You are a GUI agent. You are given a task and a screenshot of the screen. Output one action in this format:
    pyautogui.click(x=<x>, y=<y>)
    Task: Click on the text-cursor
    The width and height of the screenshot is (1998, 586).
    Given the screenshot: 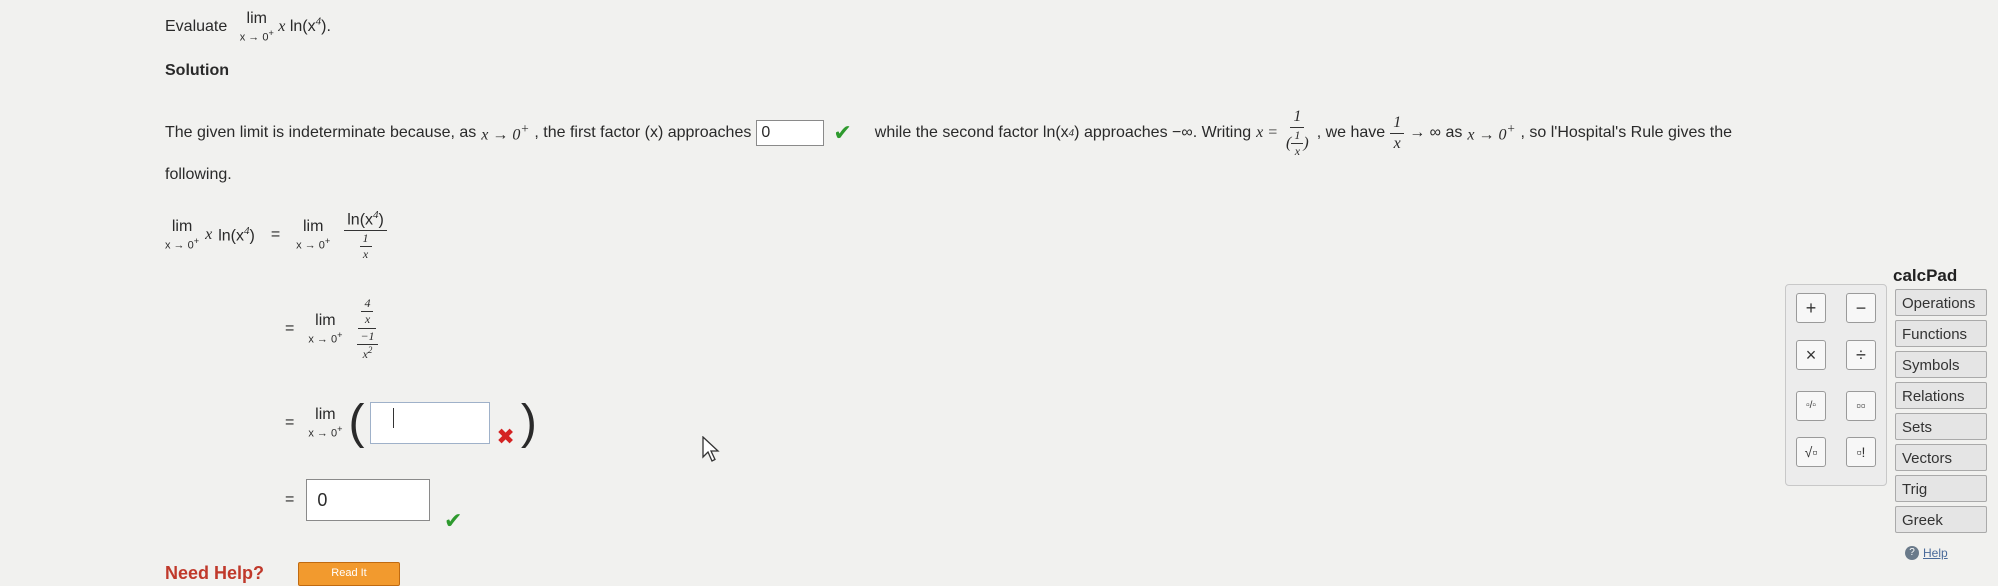 What is the action you would take?
    pyautogui.click(x=393, y=418)
    